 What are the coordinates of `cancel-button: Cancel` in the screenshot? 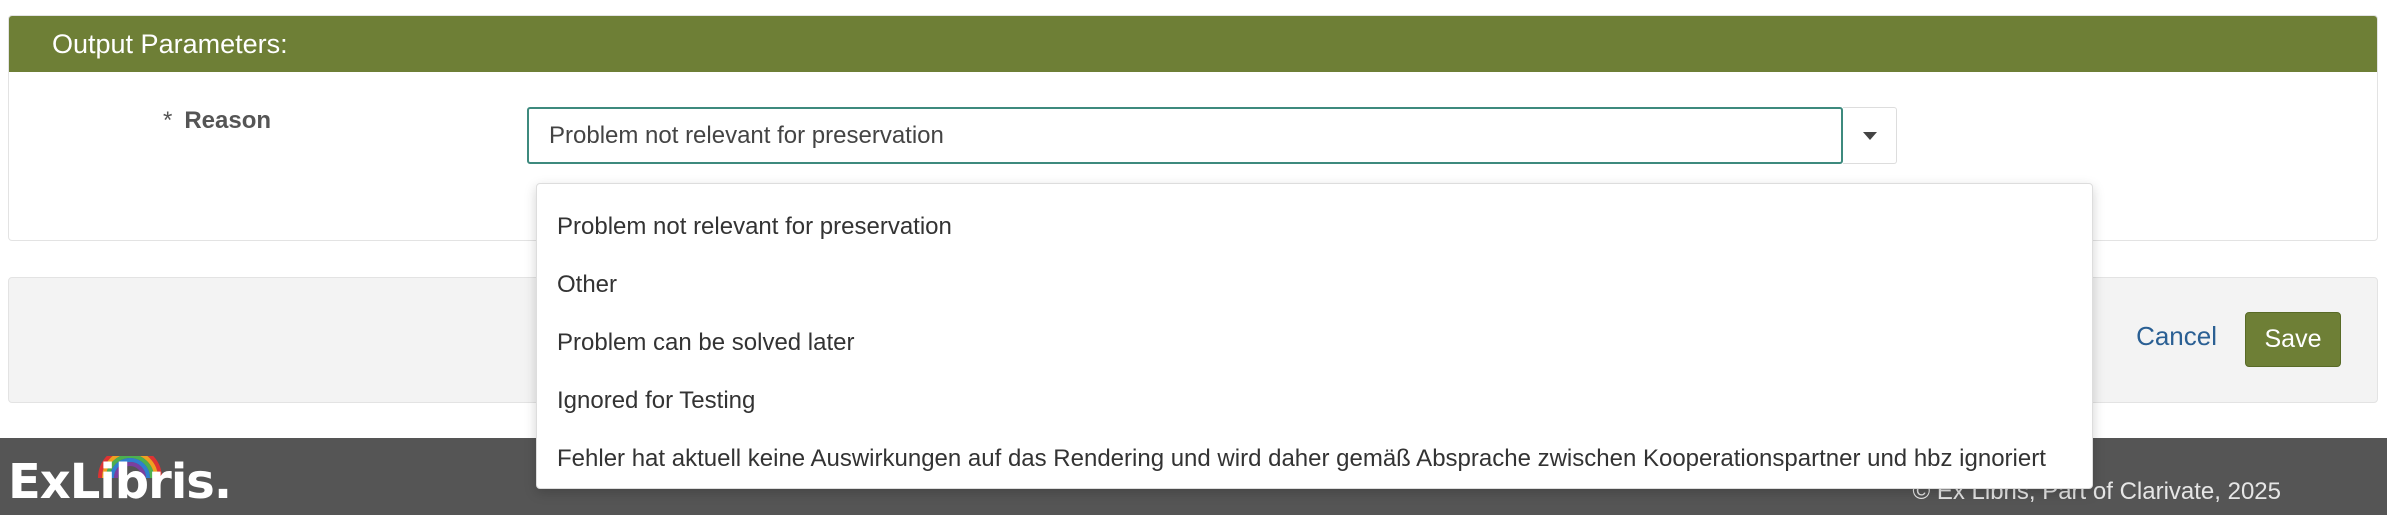 It's located at (2176, 336).